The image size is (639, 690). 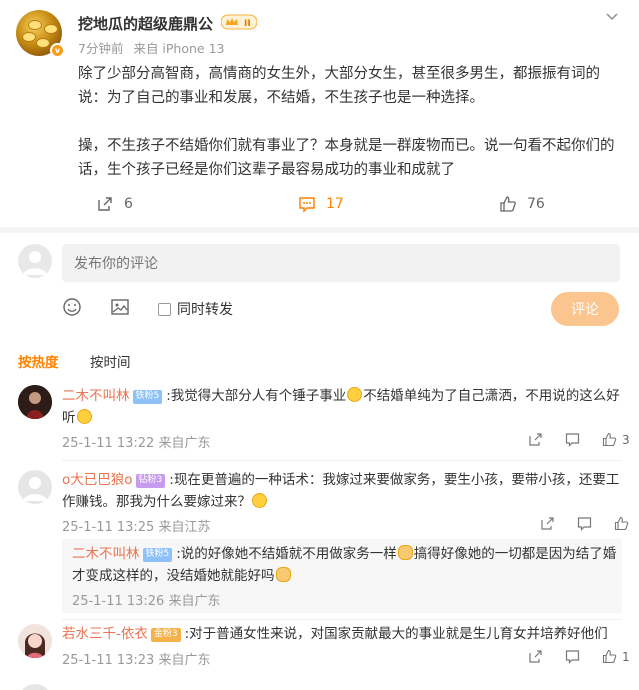 I want to click on like-count: 76, so click(x=536, y=204).